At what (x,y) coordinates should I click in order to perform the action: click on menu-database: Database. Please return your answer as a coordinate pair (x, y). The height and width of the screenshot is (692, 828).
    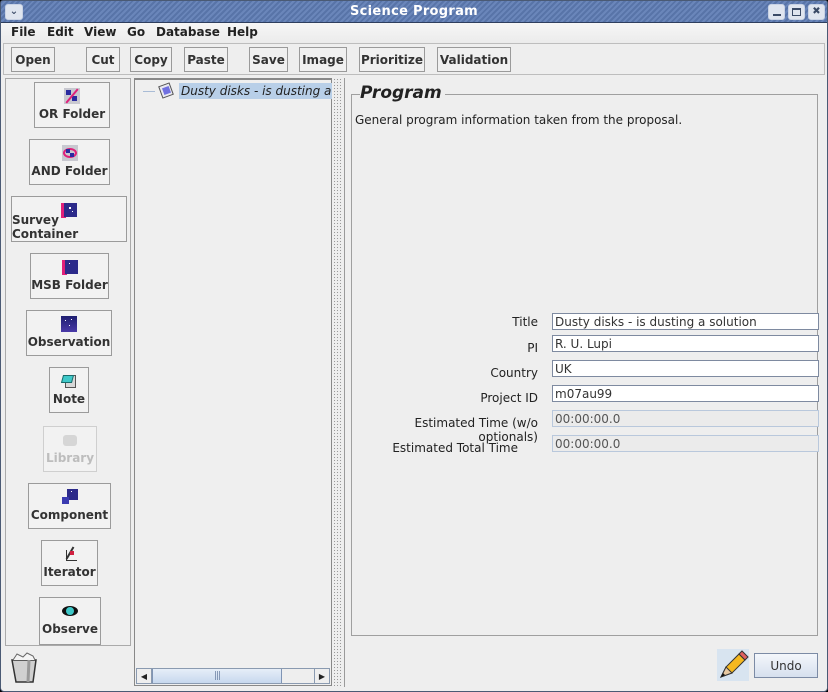
    Looking at the image, I should click on (188, 32).